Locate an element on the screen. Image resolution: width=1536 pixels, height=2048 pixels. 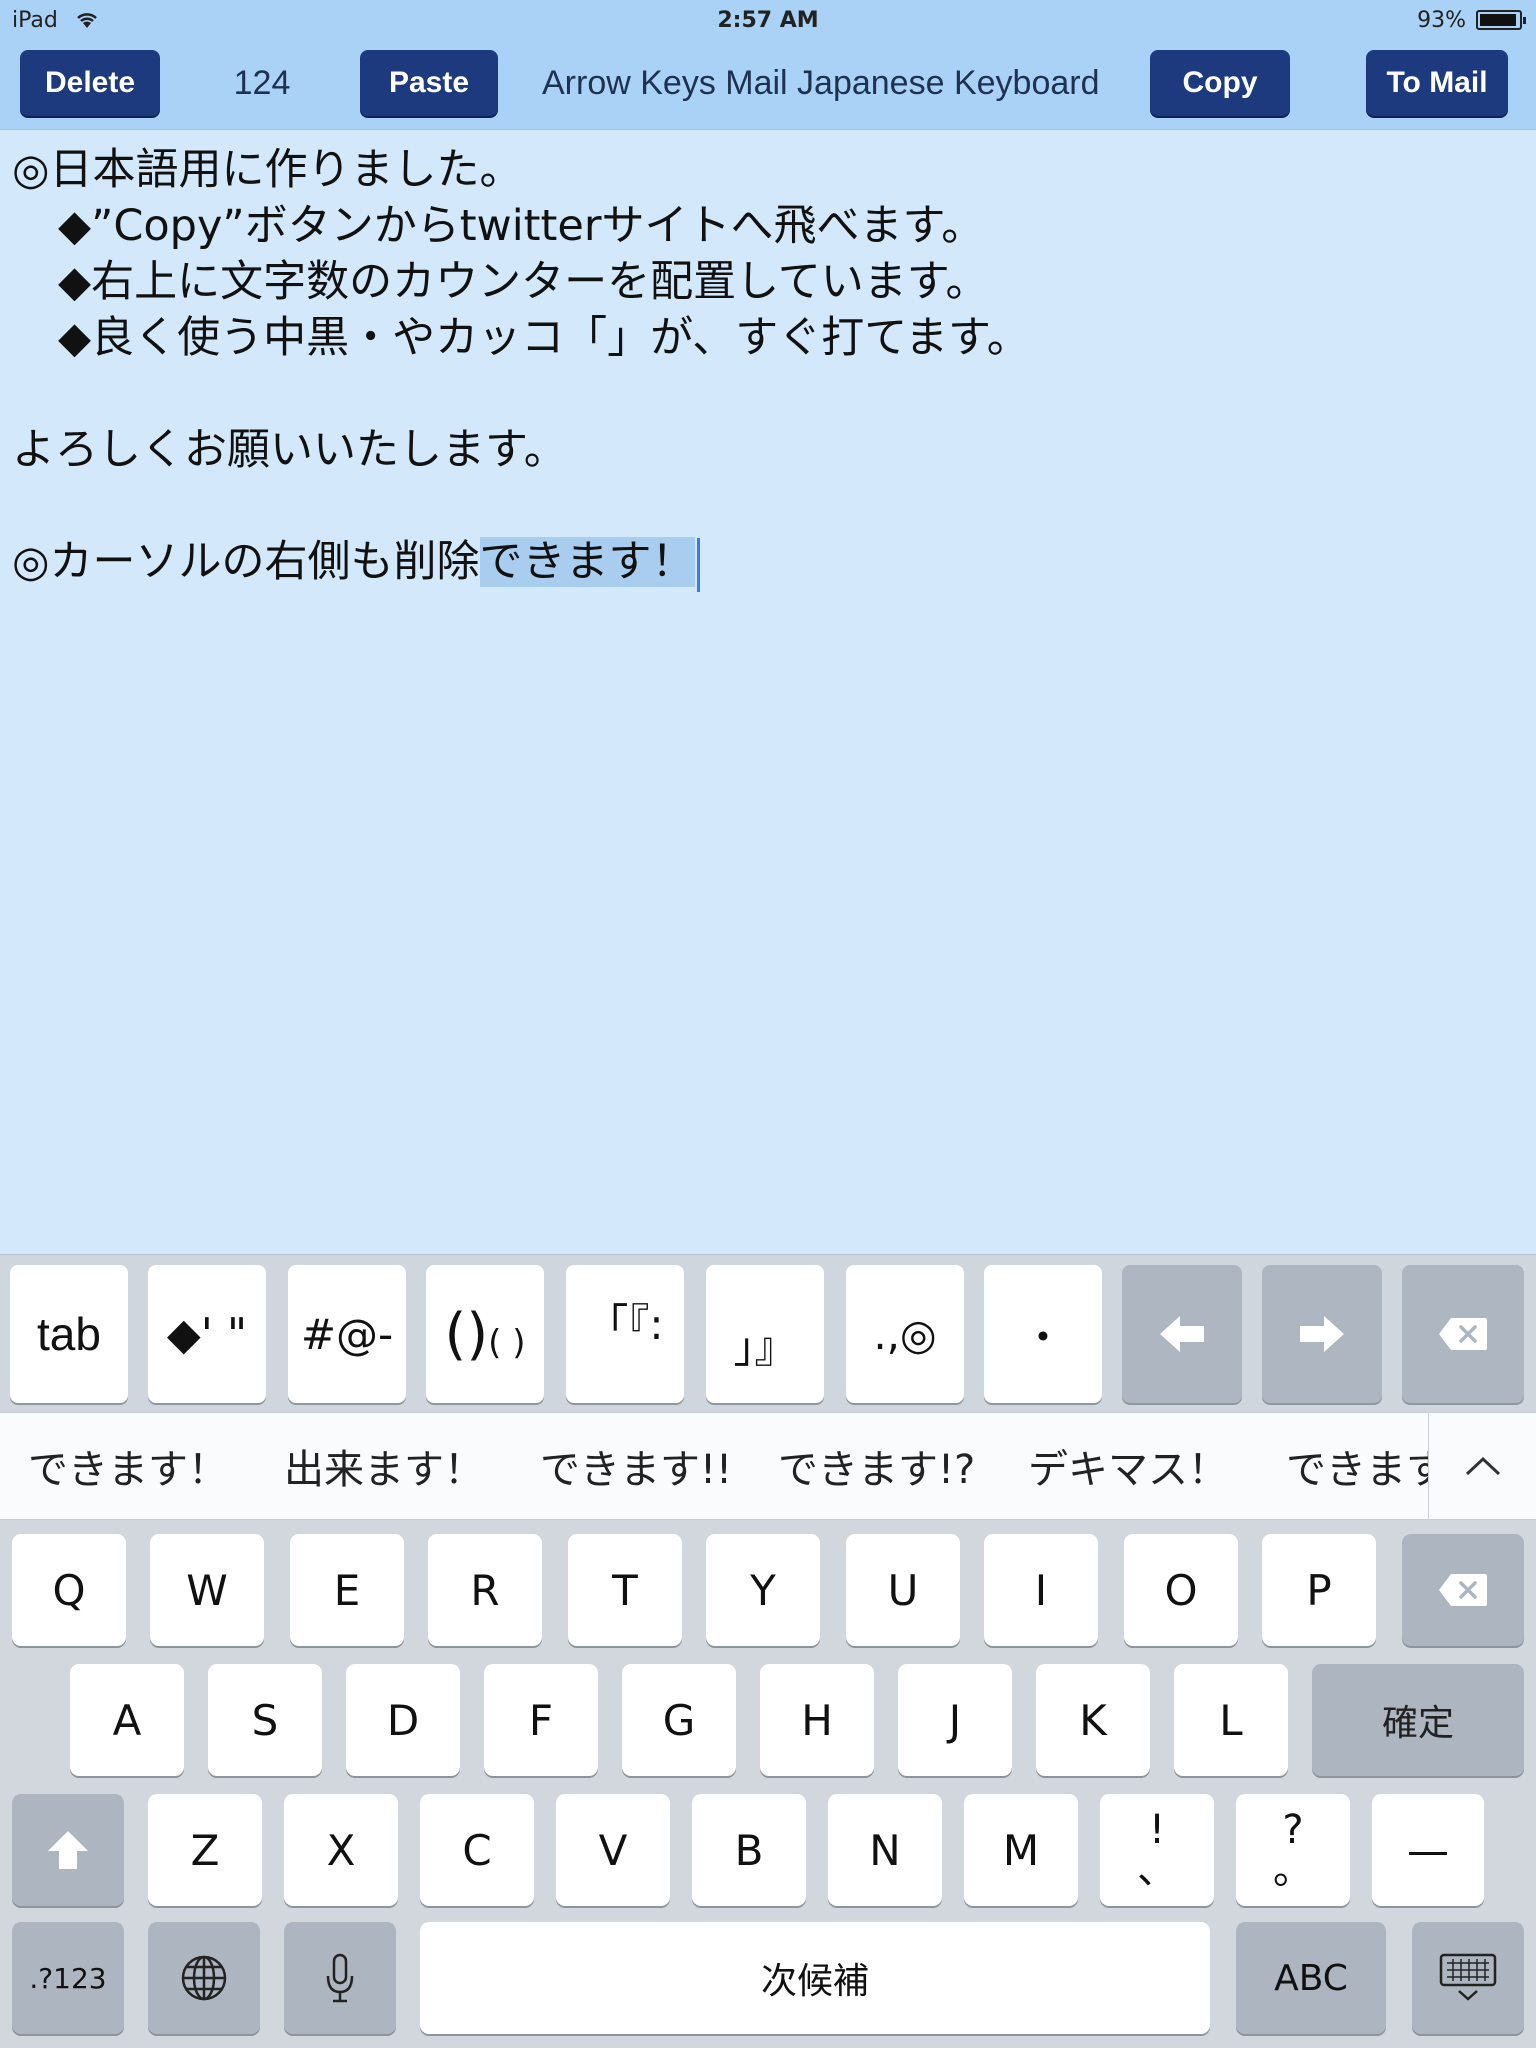
dictation-key is located at coordinates (340, 1978).